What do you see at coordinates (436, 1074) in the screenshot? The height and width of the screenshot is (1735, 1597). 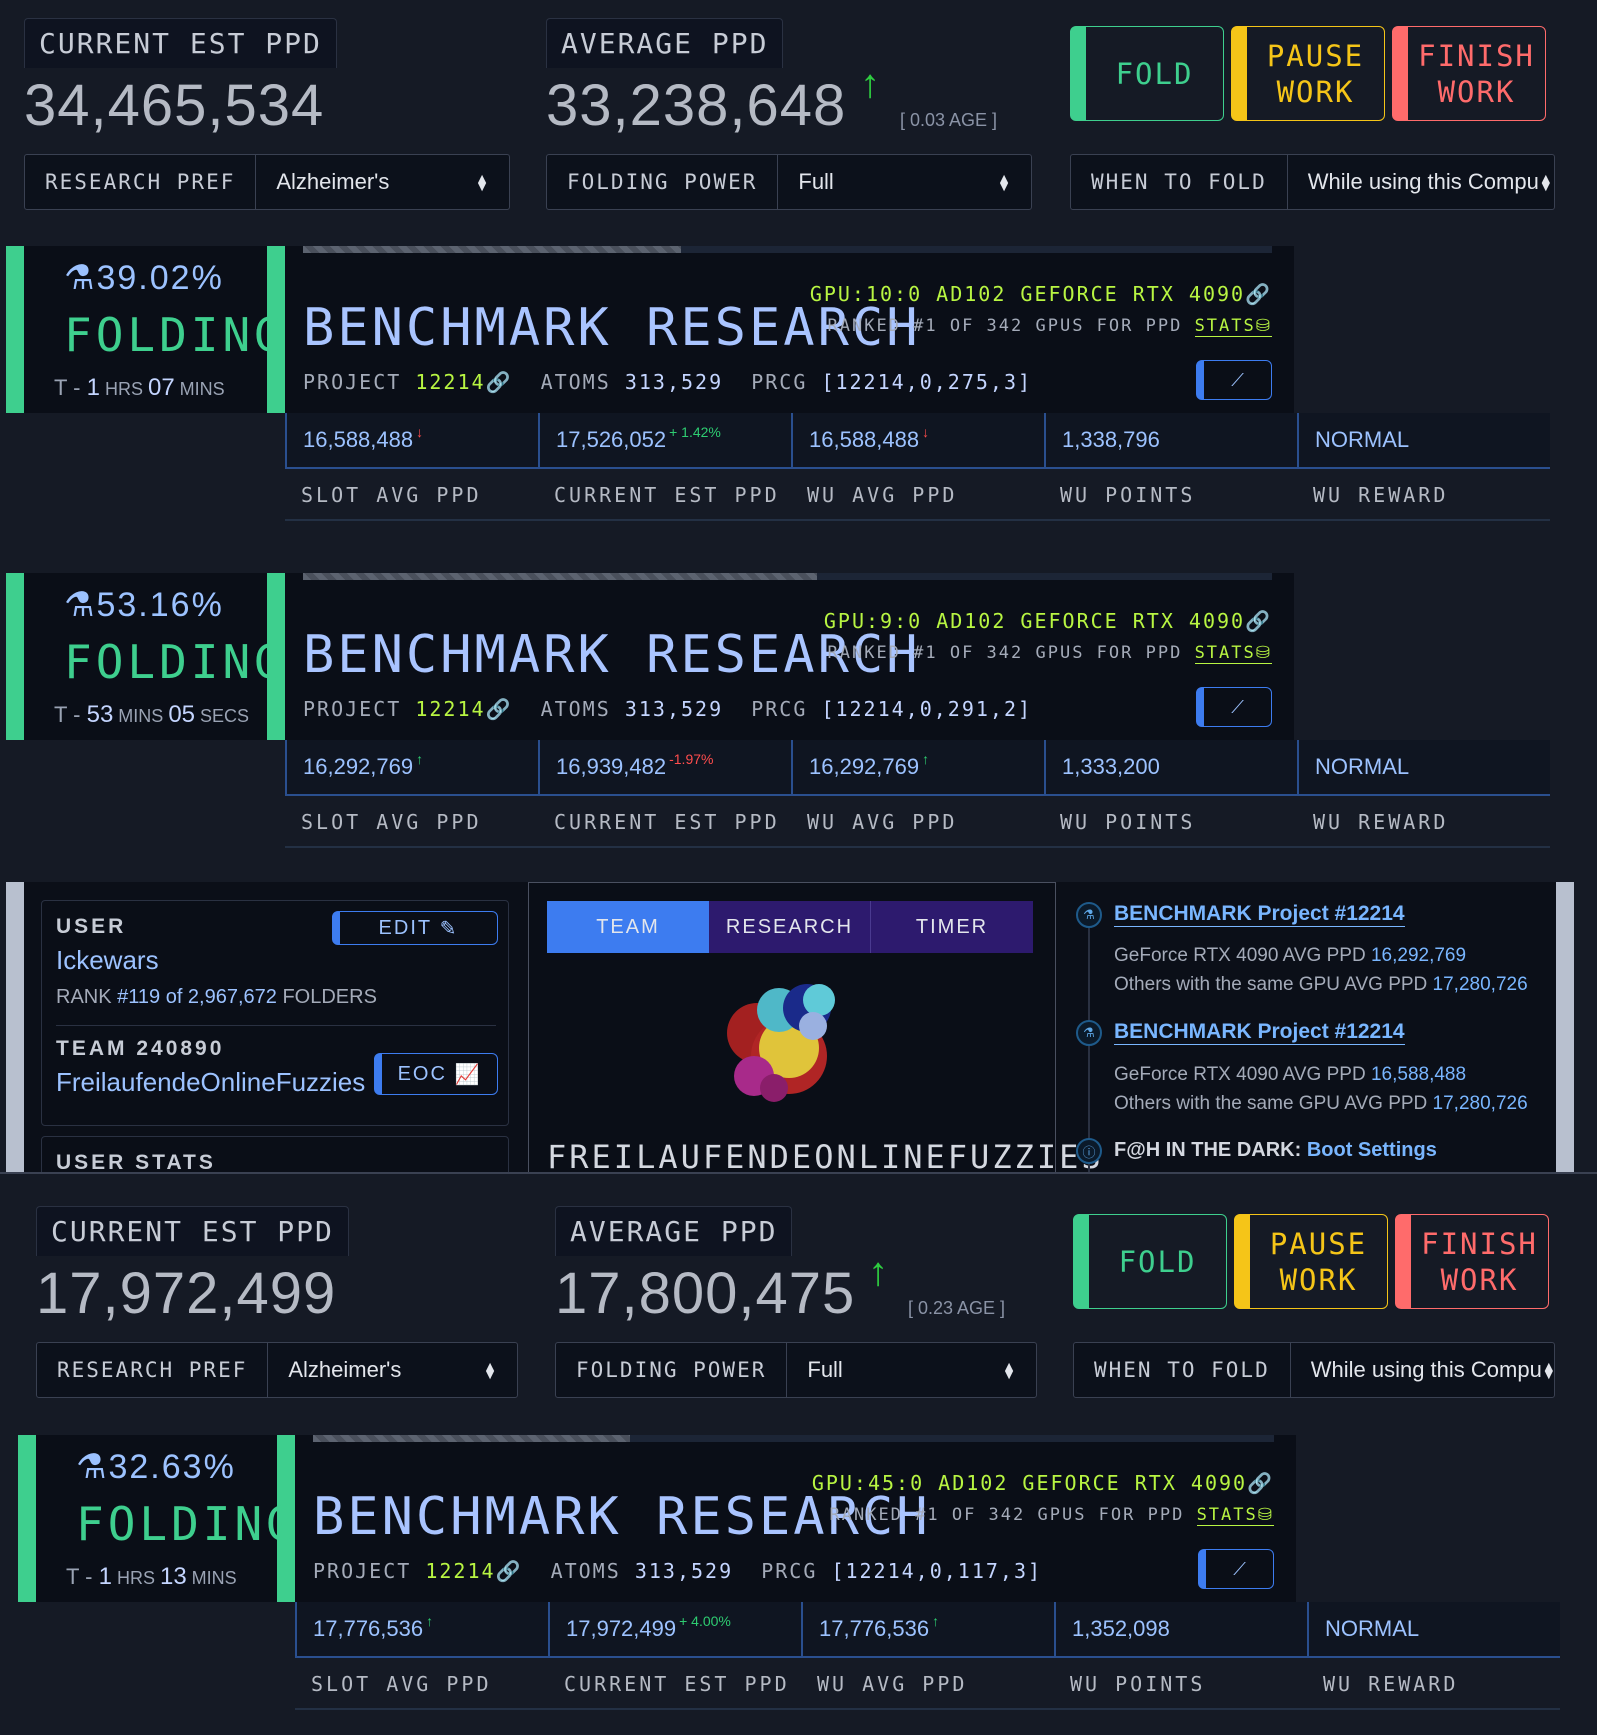 I see `eoc-button: EOC 📈` at bounding box center [436, 1074].